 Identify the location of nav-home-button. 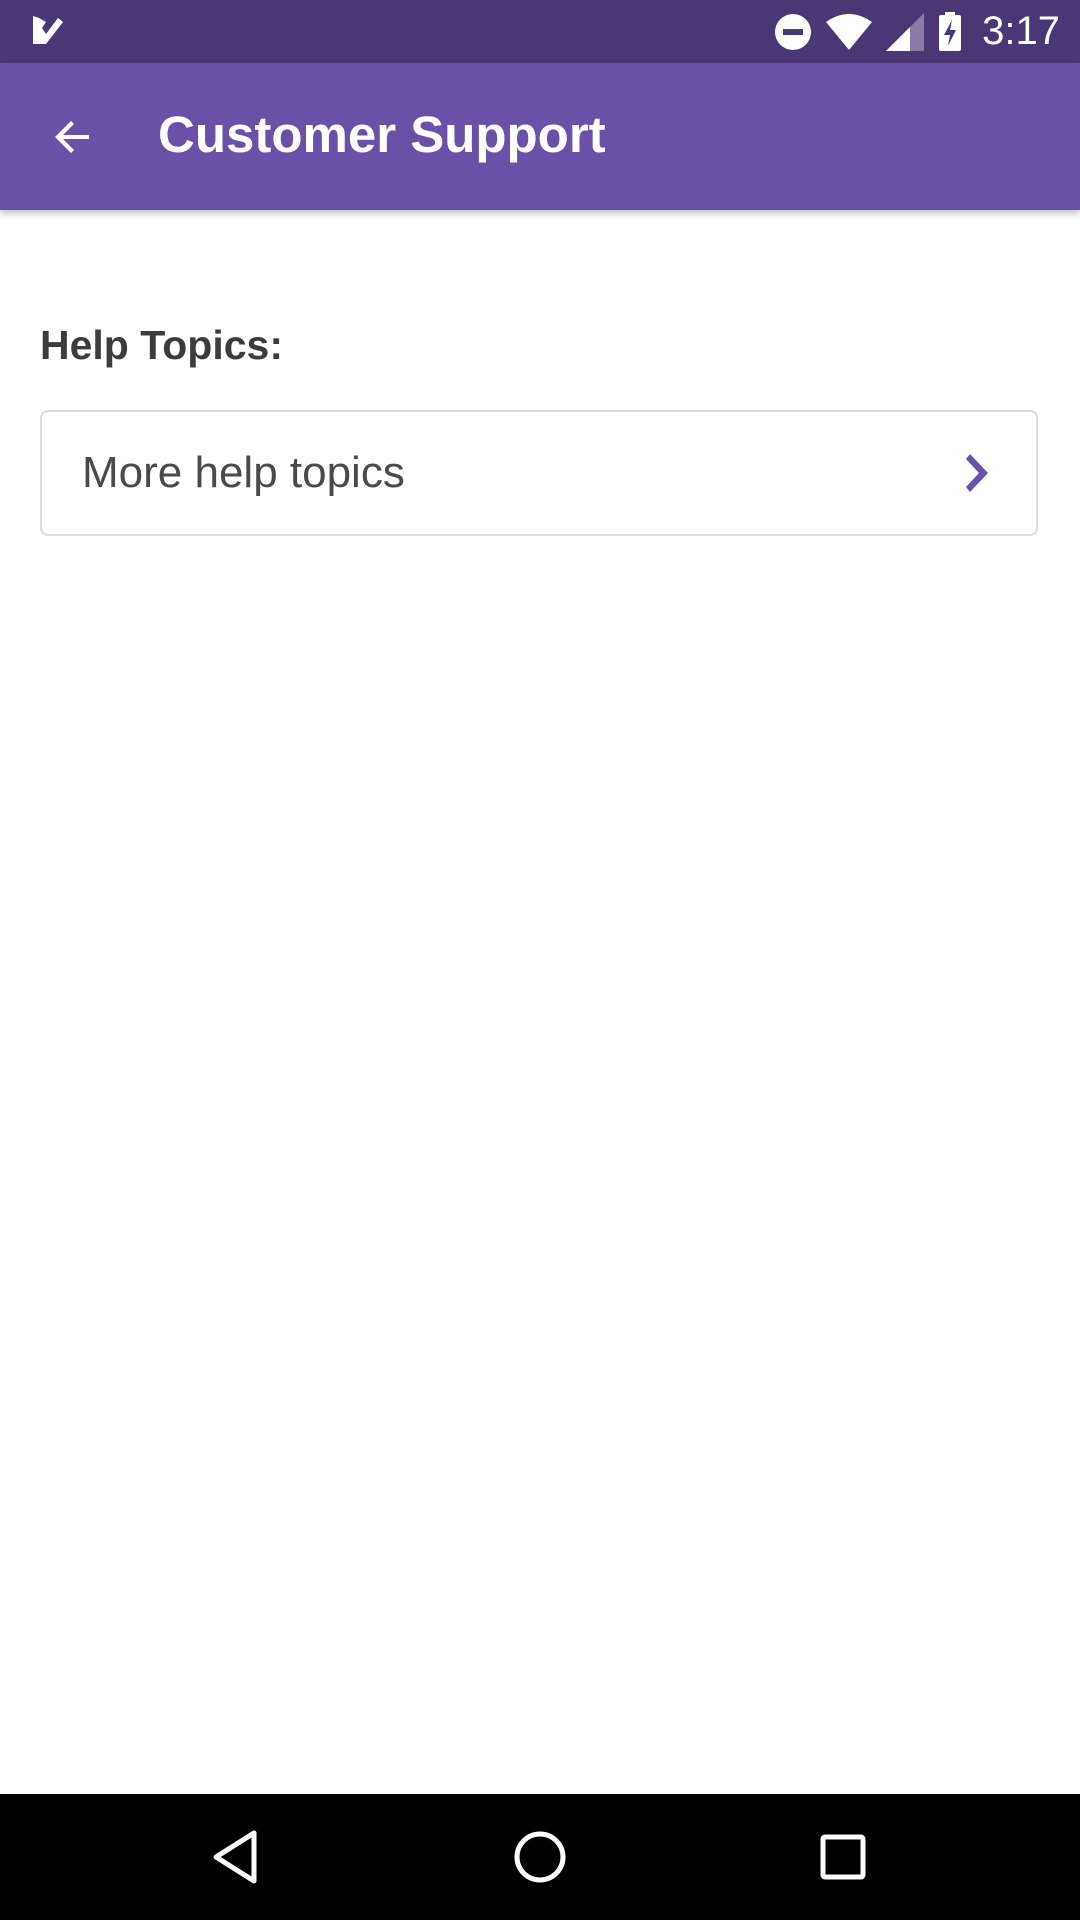
(540, 1857).